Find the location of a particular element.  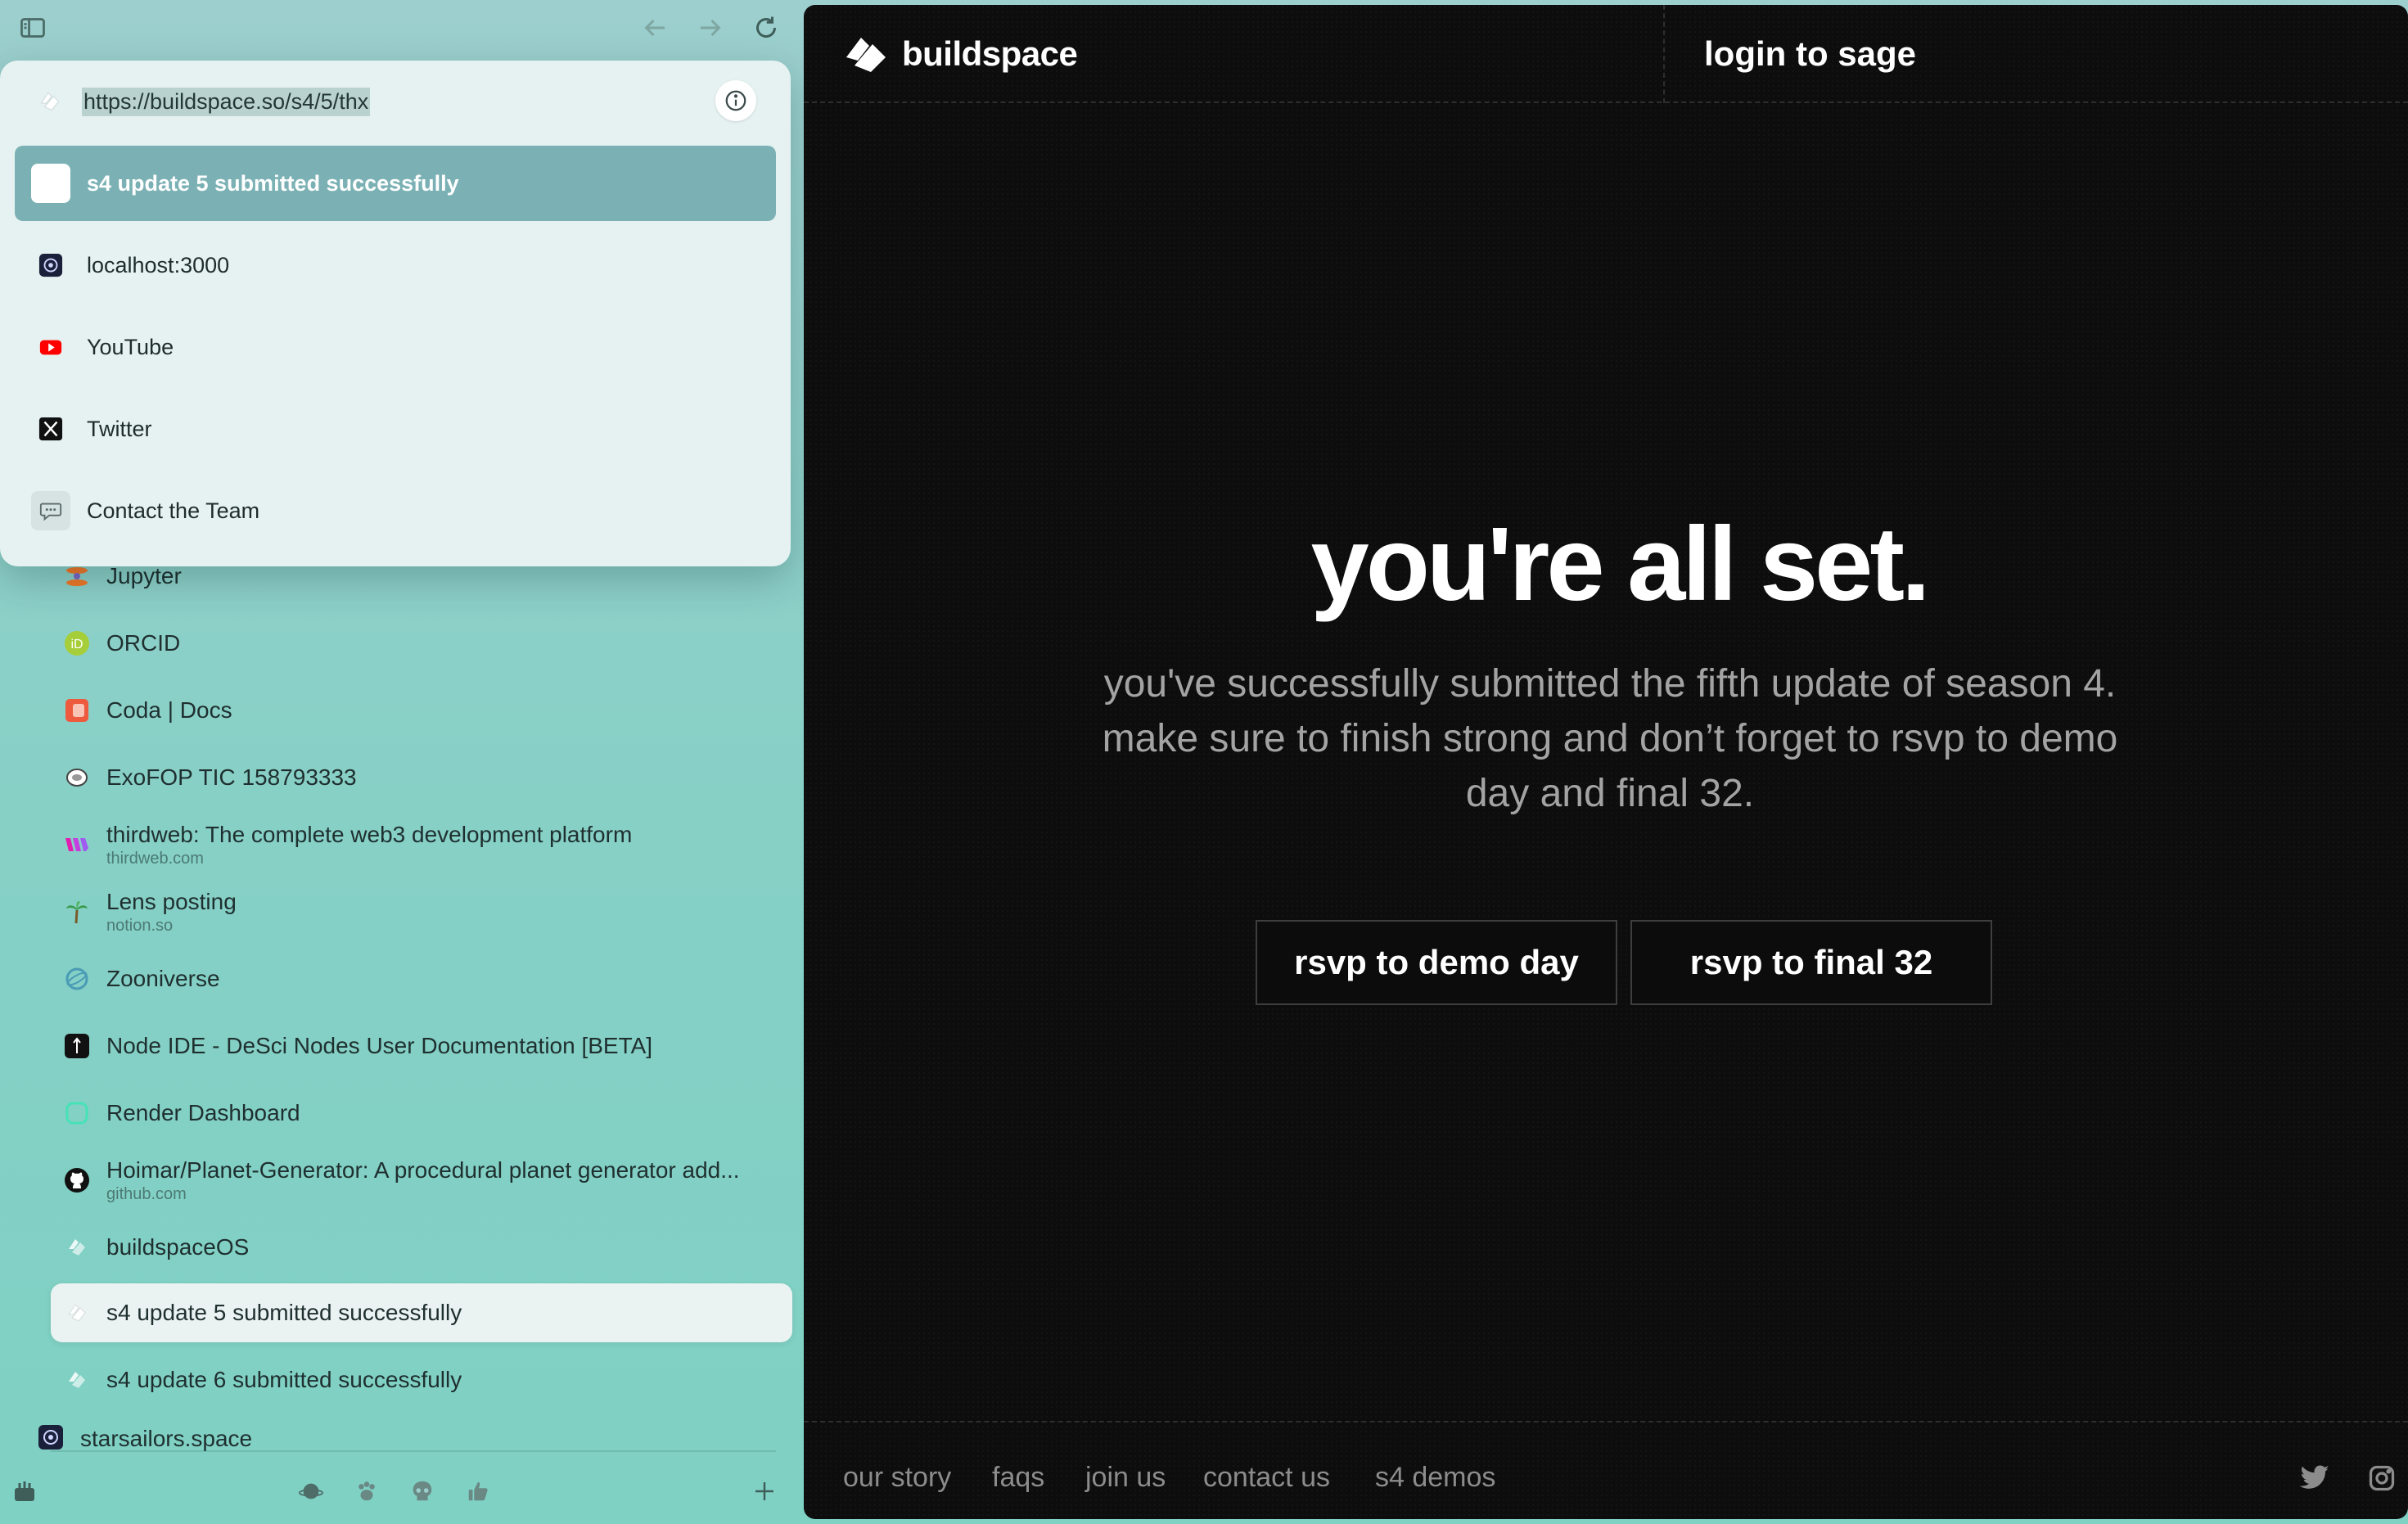

tab-title: Jupyter is located at coordinates (144, 575).